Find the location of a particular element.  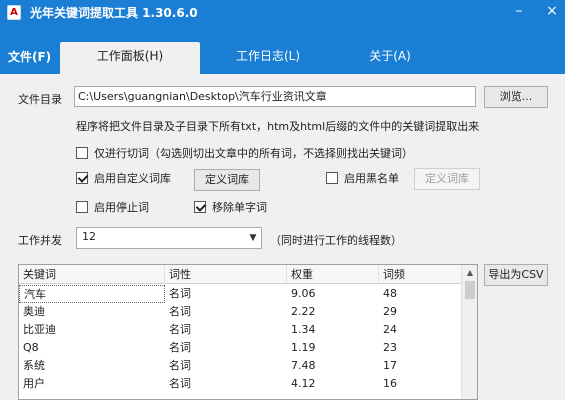

cell-weight: 1.34 is located at coordinates (303, 329).